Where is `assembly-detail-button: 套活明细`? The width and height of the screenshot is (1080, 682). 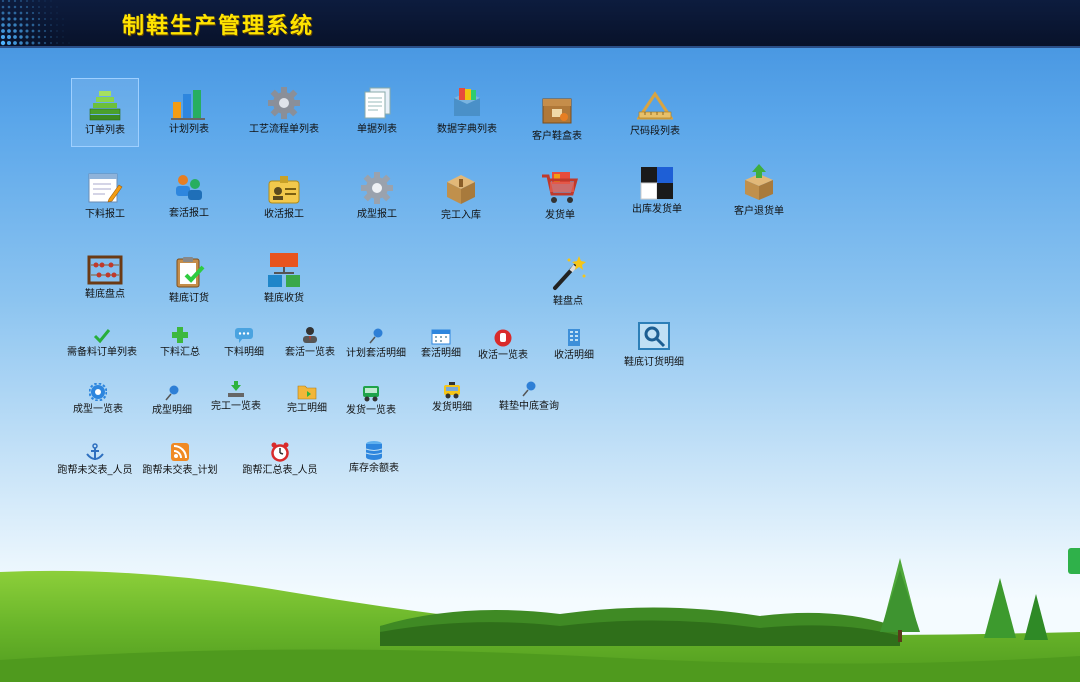 assembly-detail-button: 套活明细 is located at coordinates (441, 343).